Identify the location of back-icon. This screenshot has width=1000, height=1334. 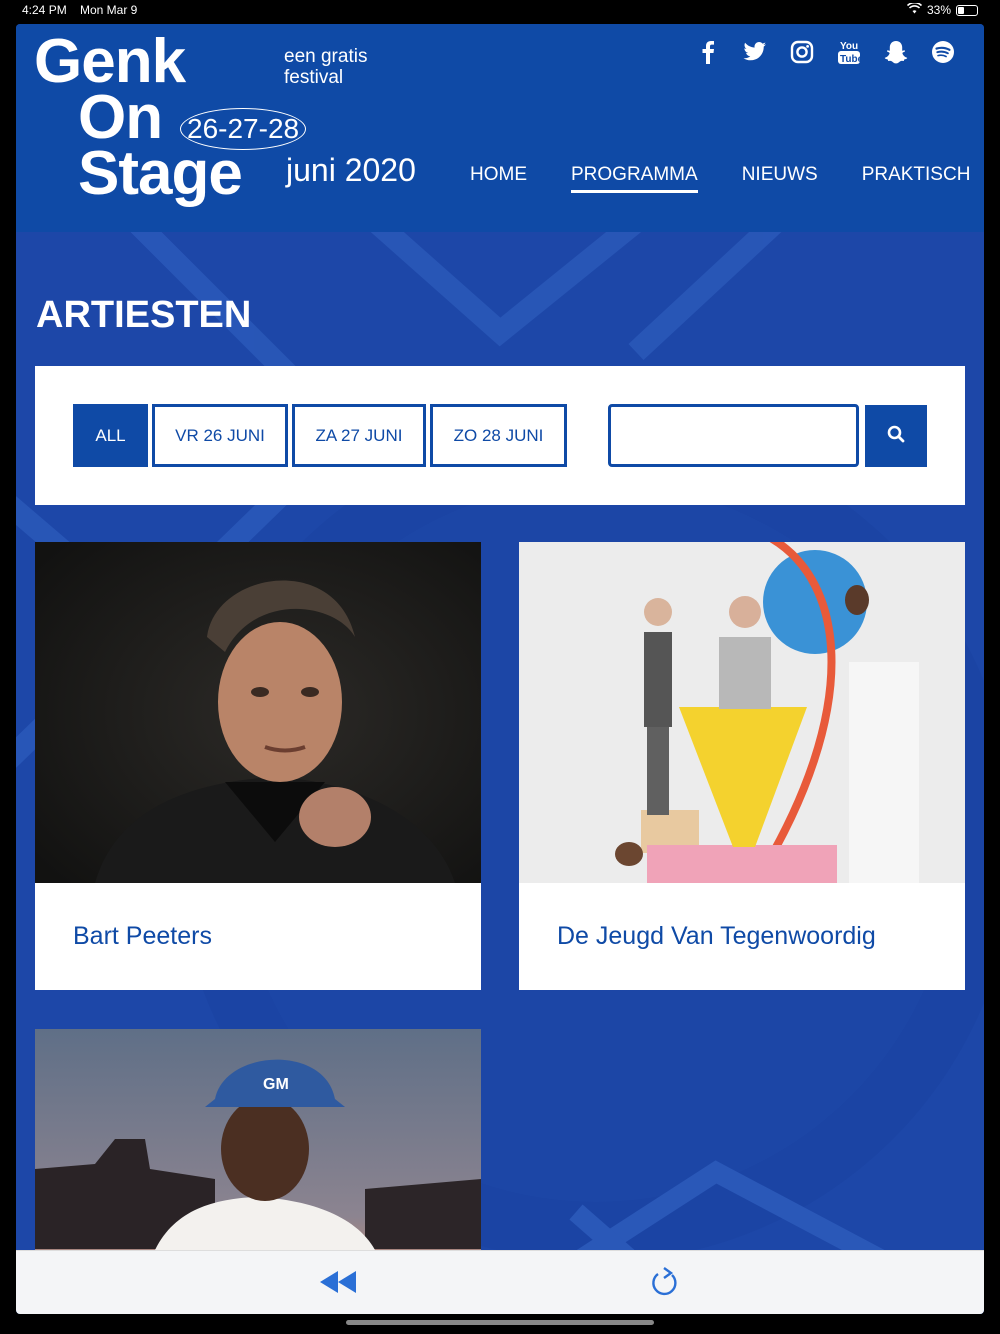
(338, 1284).